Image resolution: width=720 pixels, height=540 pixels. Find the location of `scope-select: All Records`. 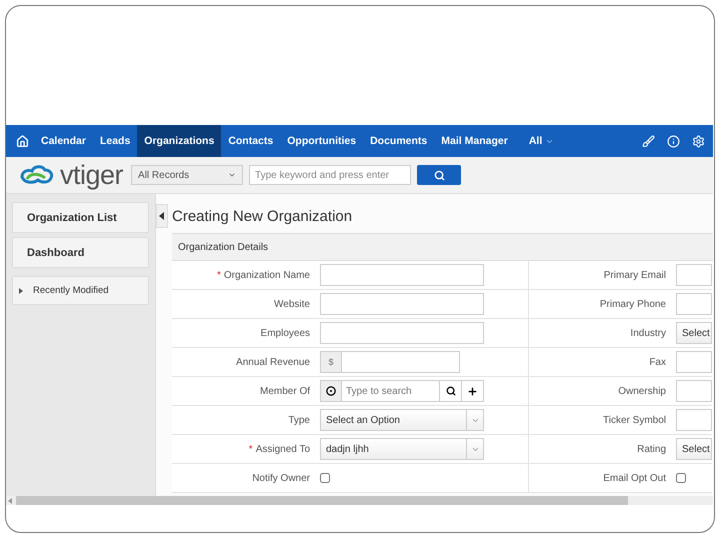

scope-select: All Records is located at coordinates (187, 175).